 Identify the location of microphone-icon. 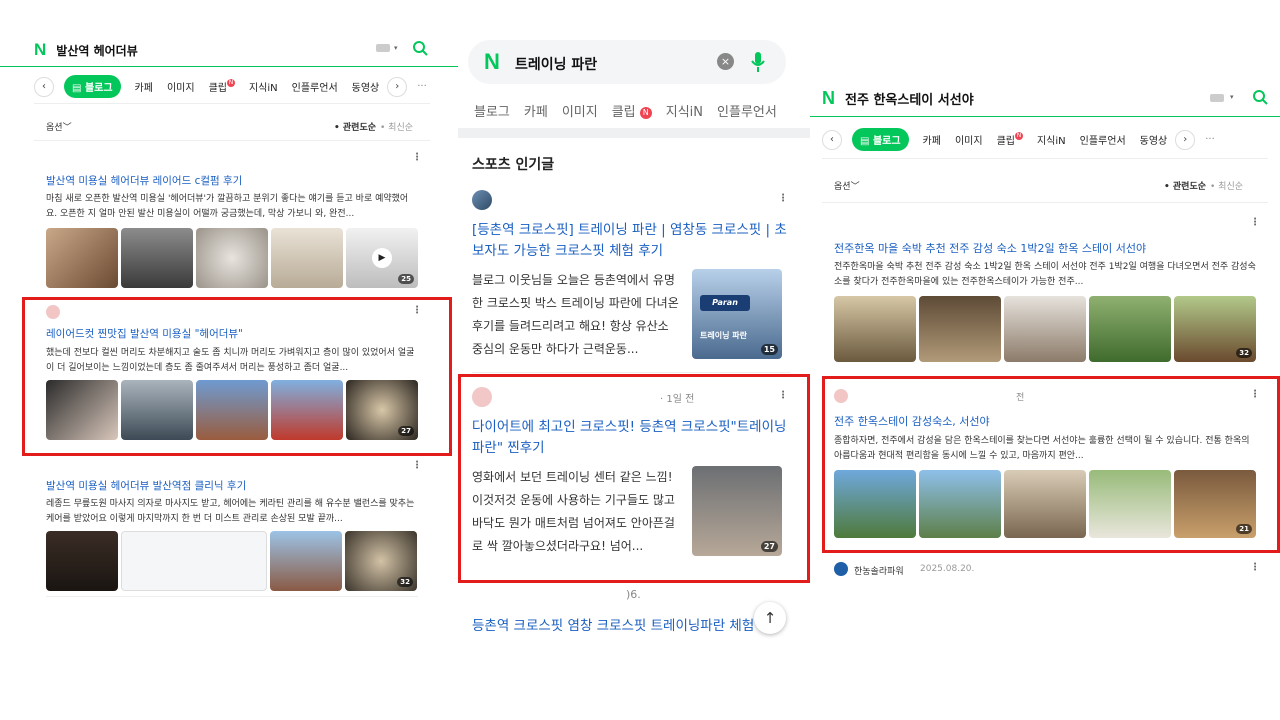
(758, 62).